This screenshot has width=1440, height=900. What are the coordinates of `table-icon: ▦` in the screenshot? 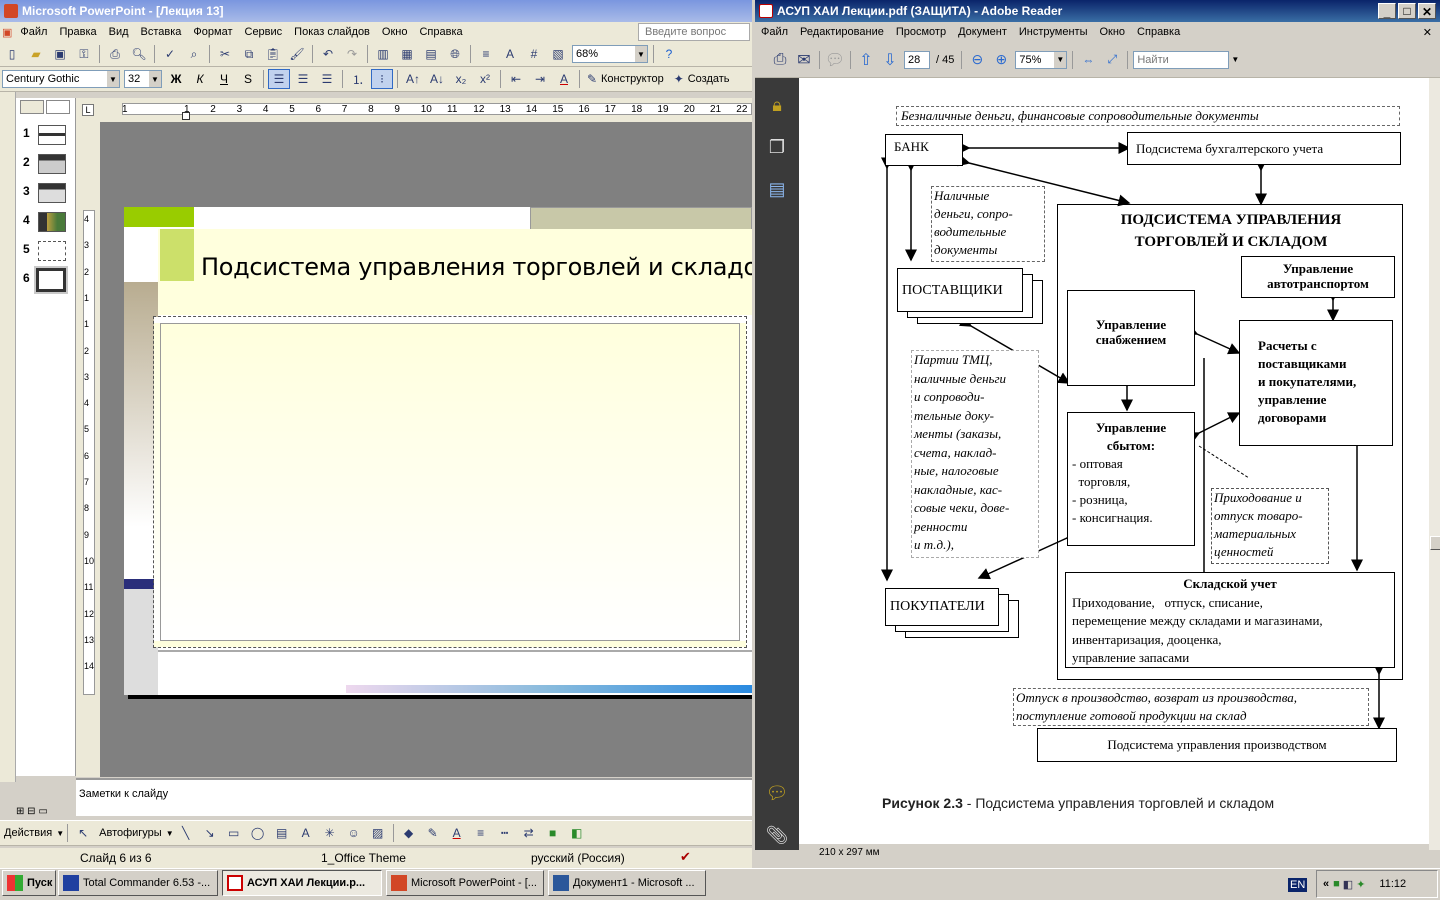 It's located at (407, 54).